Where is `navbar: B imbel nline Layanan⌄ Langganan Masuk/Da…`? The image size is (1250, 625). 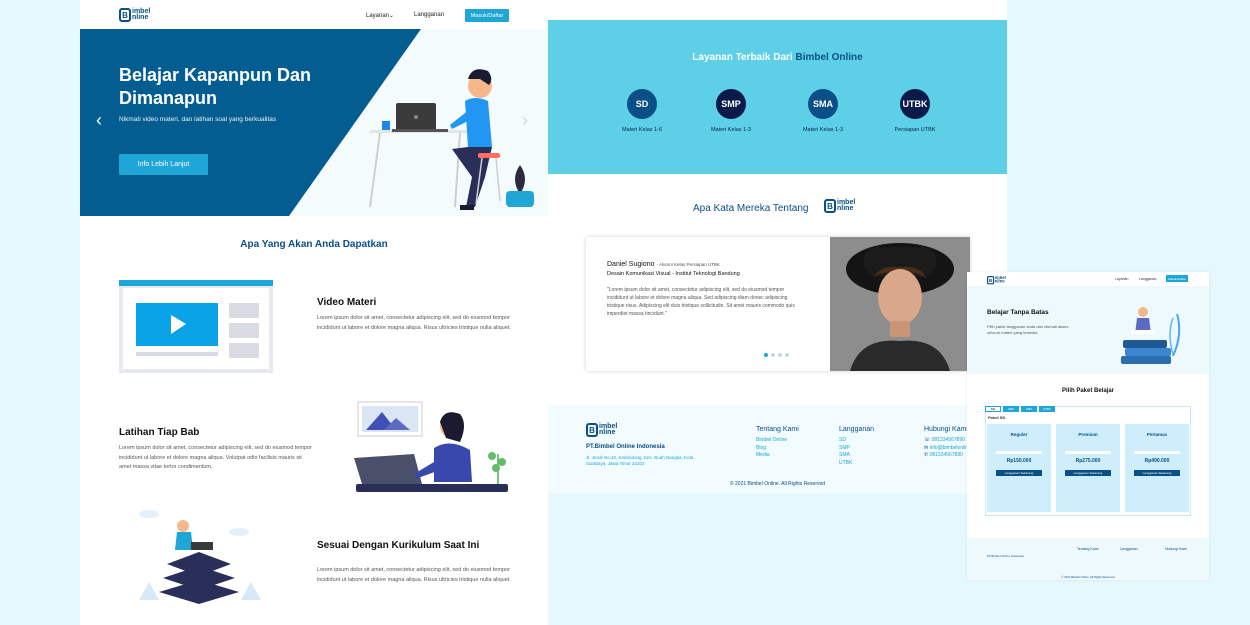
navbar: B imbel nline Layanan⌄ Langganan Masuk/Da… is located at coordinates (314, 15).